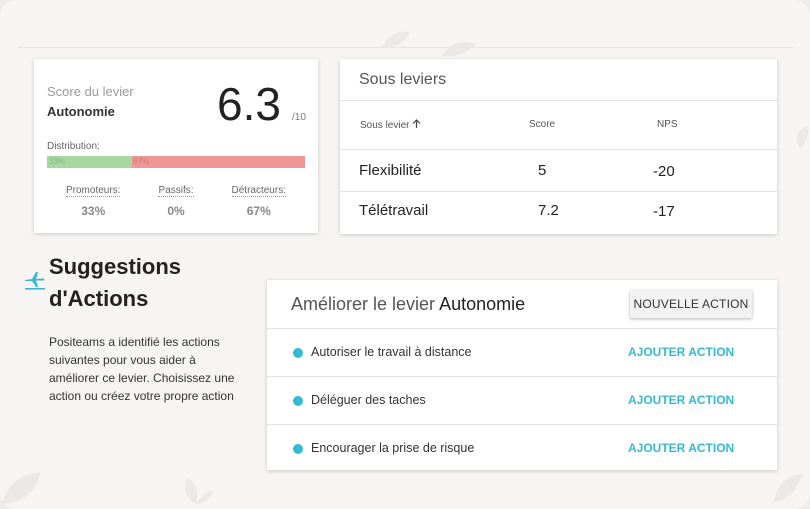 The width and height of the screenshot is (810, 509). I want to click on distribution-detractors-segment: 67%, so click(218, 162).